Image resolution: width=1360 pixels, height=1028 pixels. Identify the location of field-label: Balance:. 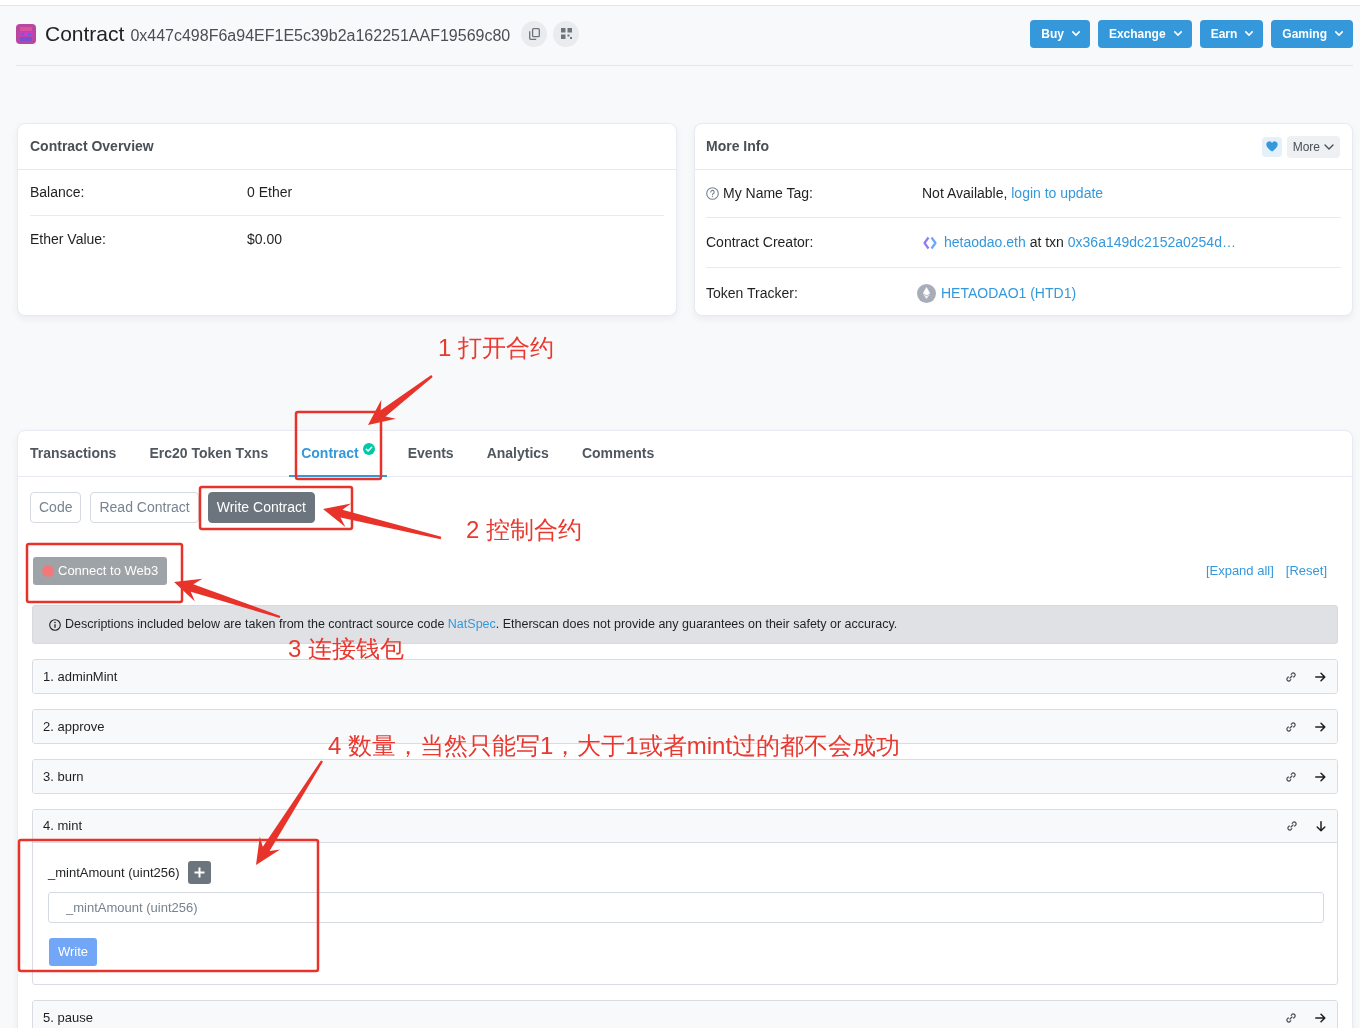
(58, 192).